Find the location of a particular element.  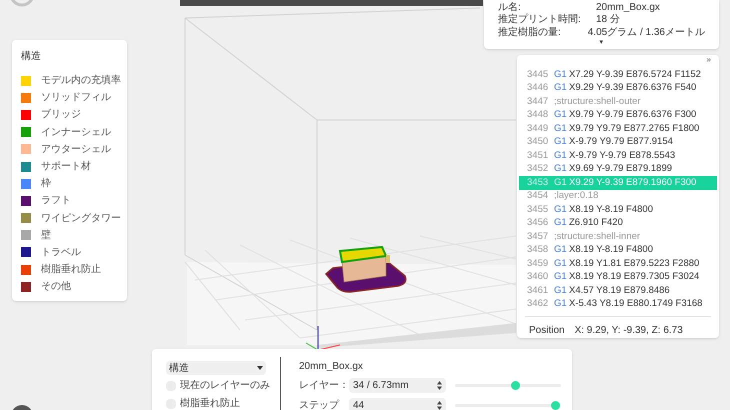

round-button-icon is located at coordinates (22, 407).